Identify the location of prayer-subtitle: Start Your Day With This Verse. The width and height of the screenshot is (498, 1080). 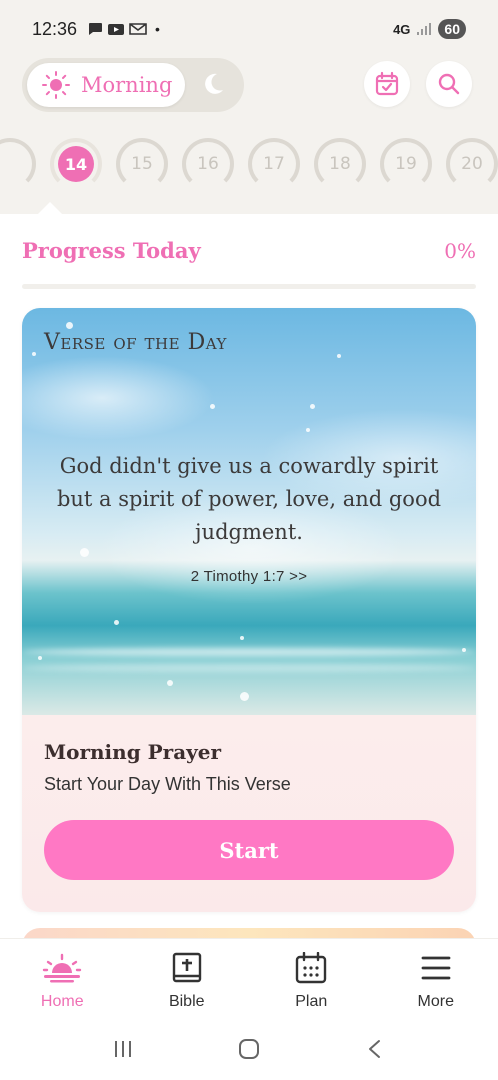
(167, 784).